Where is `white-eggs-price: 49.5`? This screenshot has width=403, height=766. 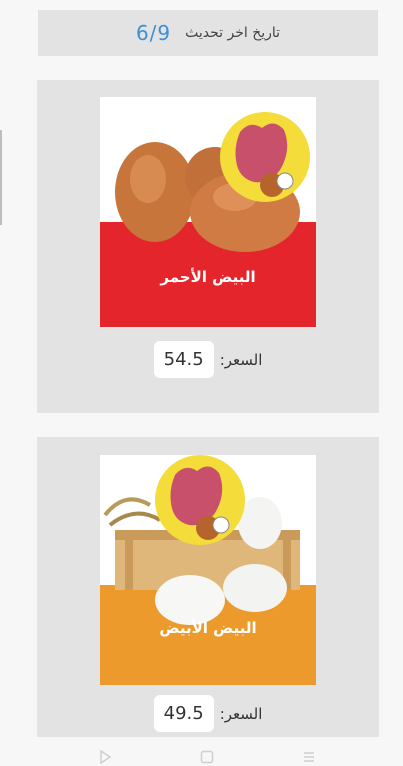
white-eggs-price: 49.5 is located at coordinates (183, 713).